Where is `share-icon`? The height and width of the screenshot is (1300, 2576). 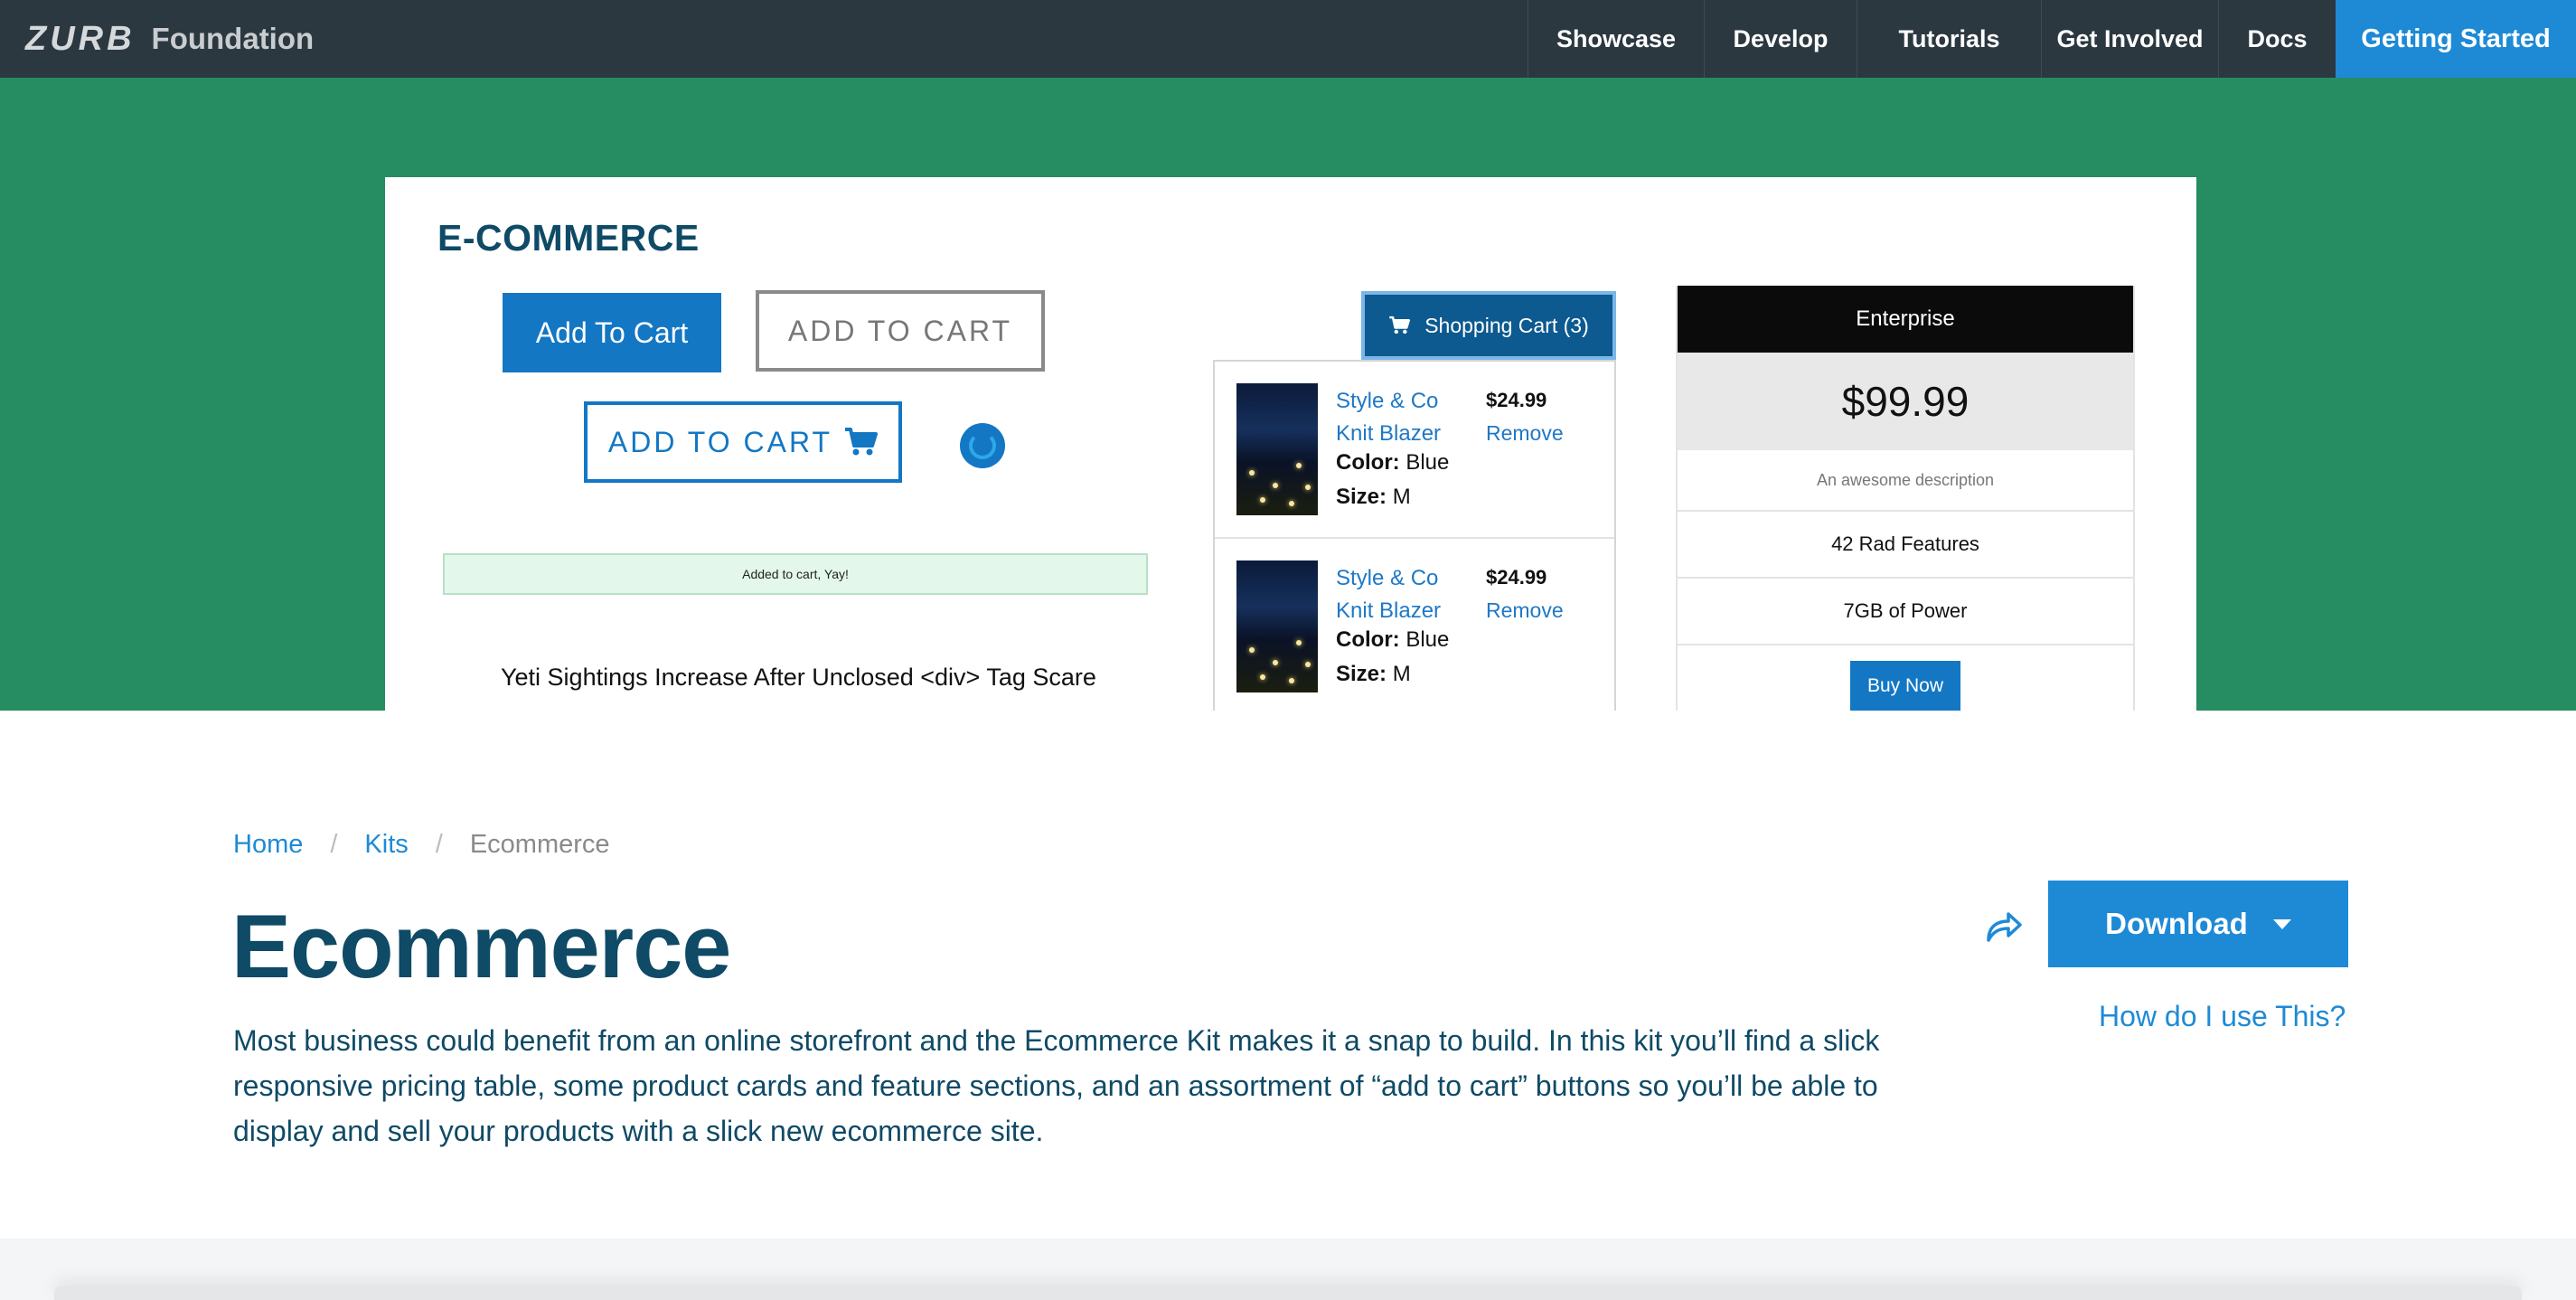 share-icon is located at coordinates (2003, 925).